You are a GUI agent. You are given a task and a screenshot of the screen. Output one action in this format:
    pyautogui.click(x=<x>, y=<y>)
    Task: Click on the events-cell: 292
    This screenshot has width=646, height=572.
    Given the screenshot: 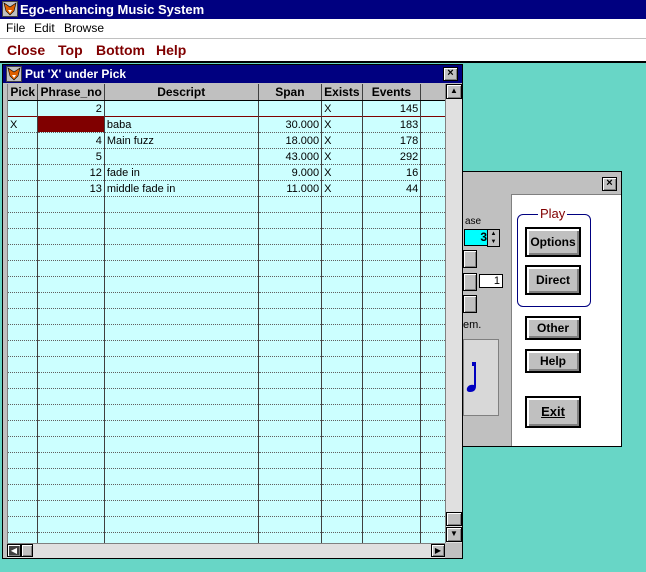 What is the action you would take?
    pyautogui.click(x=392, y=156)
    